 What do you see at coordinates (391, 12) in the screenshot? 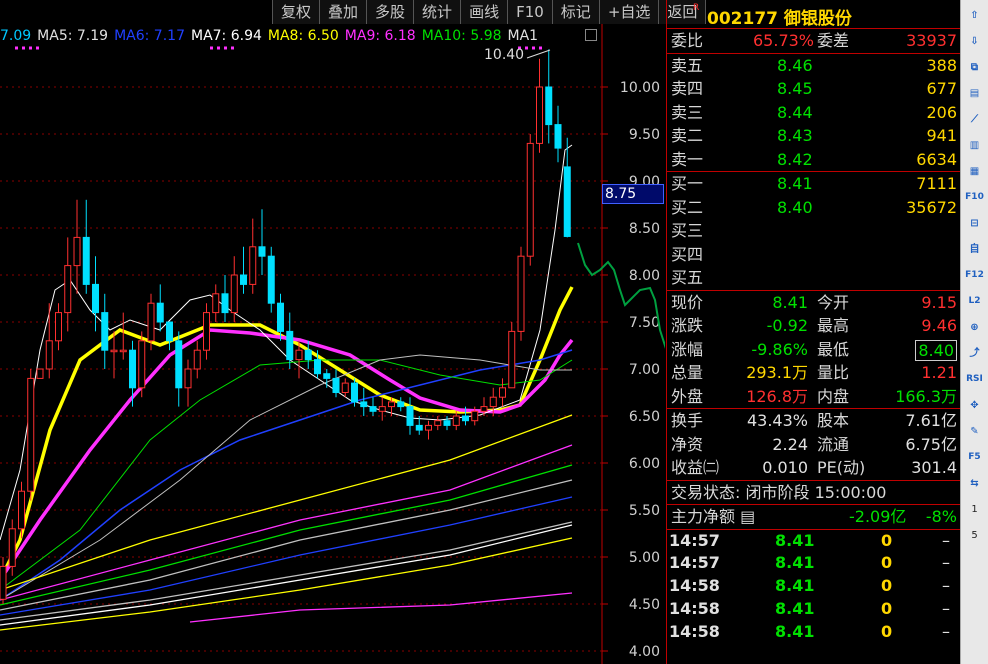
I see `toolbar-button-2: 多股` at bounding box center [391, 12].